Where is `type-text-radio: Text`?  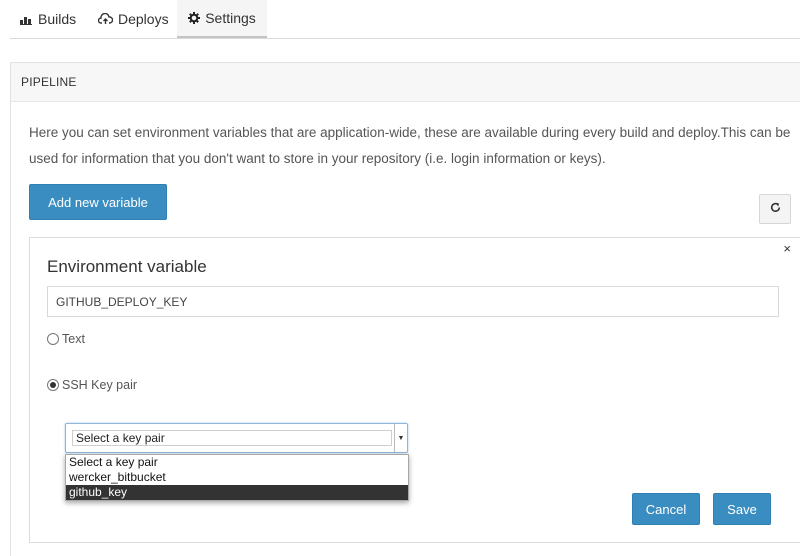
type-text-radio: Text is located at coordinates (66, 339).